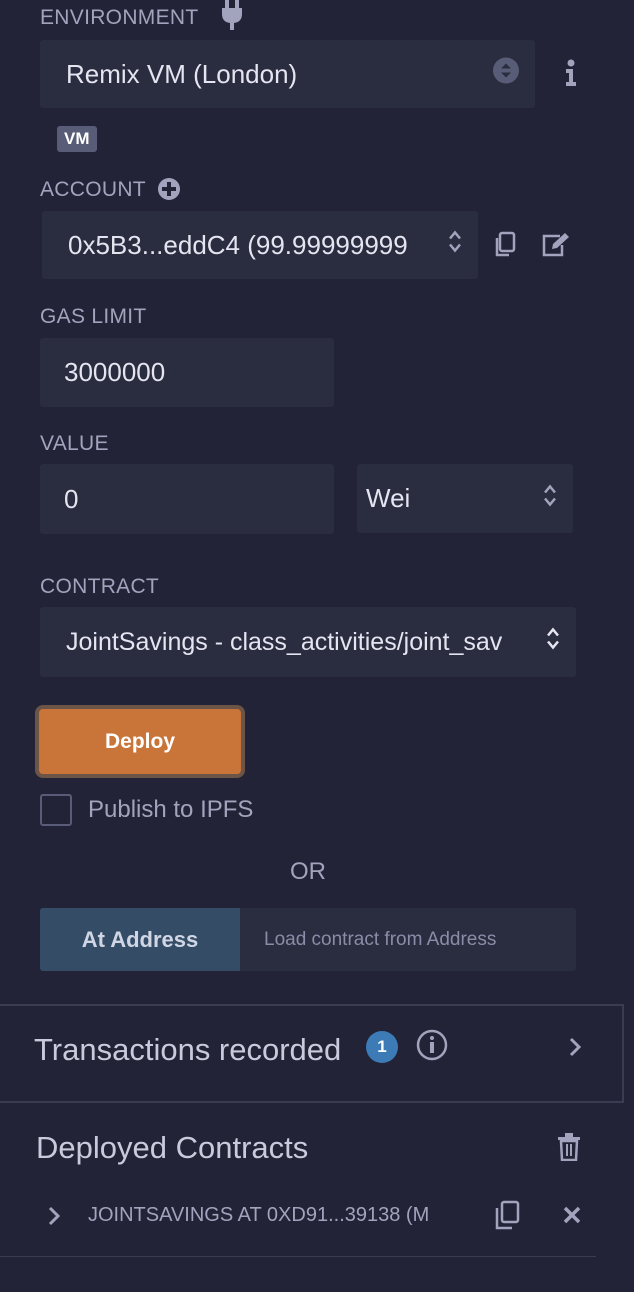 This screenshot has width=634, height=1292. Describe the element at coordinates (232, 15) in the screenshot. I see `plug-icon` at that location.